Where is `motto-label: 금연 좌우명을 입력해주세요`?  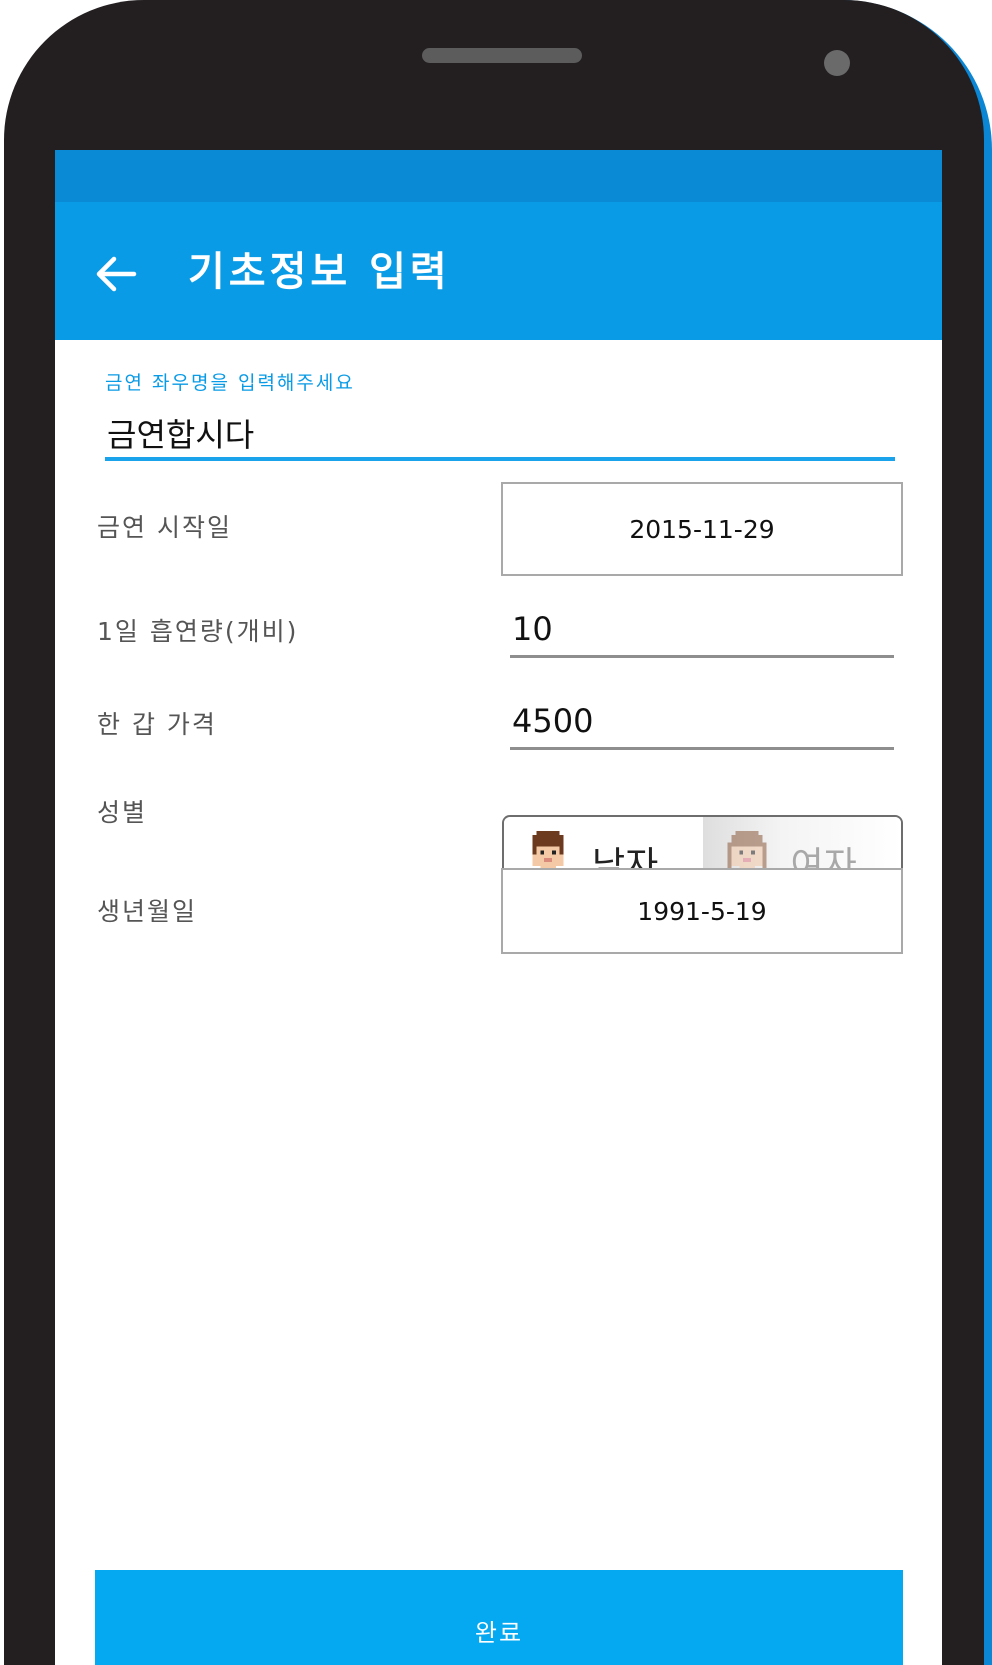
motto-label: 금연 좌우명을 입력해주세요 is located at coordinates (230, 383).